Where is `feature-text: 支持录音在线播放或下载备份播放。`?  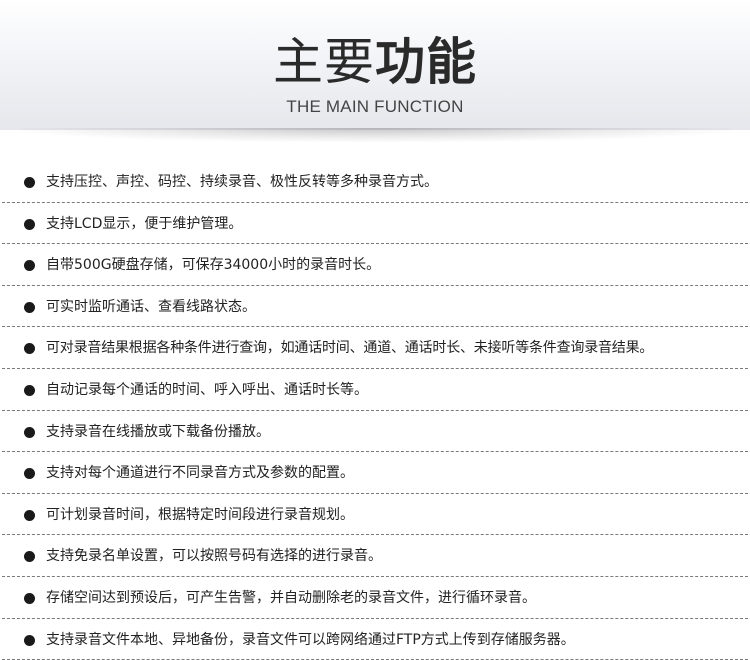
feature-text: 支持录音在线播放或下载备份播放。 is located at coordinates (158, 431).